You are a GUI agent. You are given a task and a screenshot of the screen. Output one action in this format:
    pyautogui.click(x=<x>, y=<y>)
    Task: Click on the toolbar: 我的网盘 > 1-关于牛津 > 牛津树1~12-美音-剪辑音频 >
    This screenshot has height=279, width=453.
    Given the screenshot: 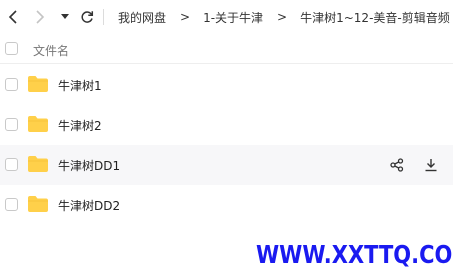 What is the action you would take?
    pyautogui.click(x=226, y=17)
    